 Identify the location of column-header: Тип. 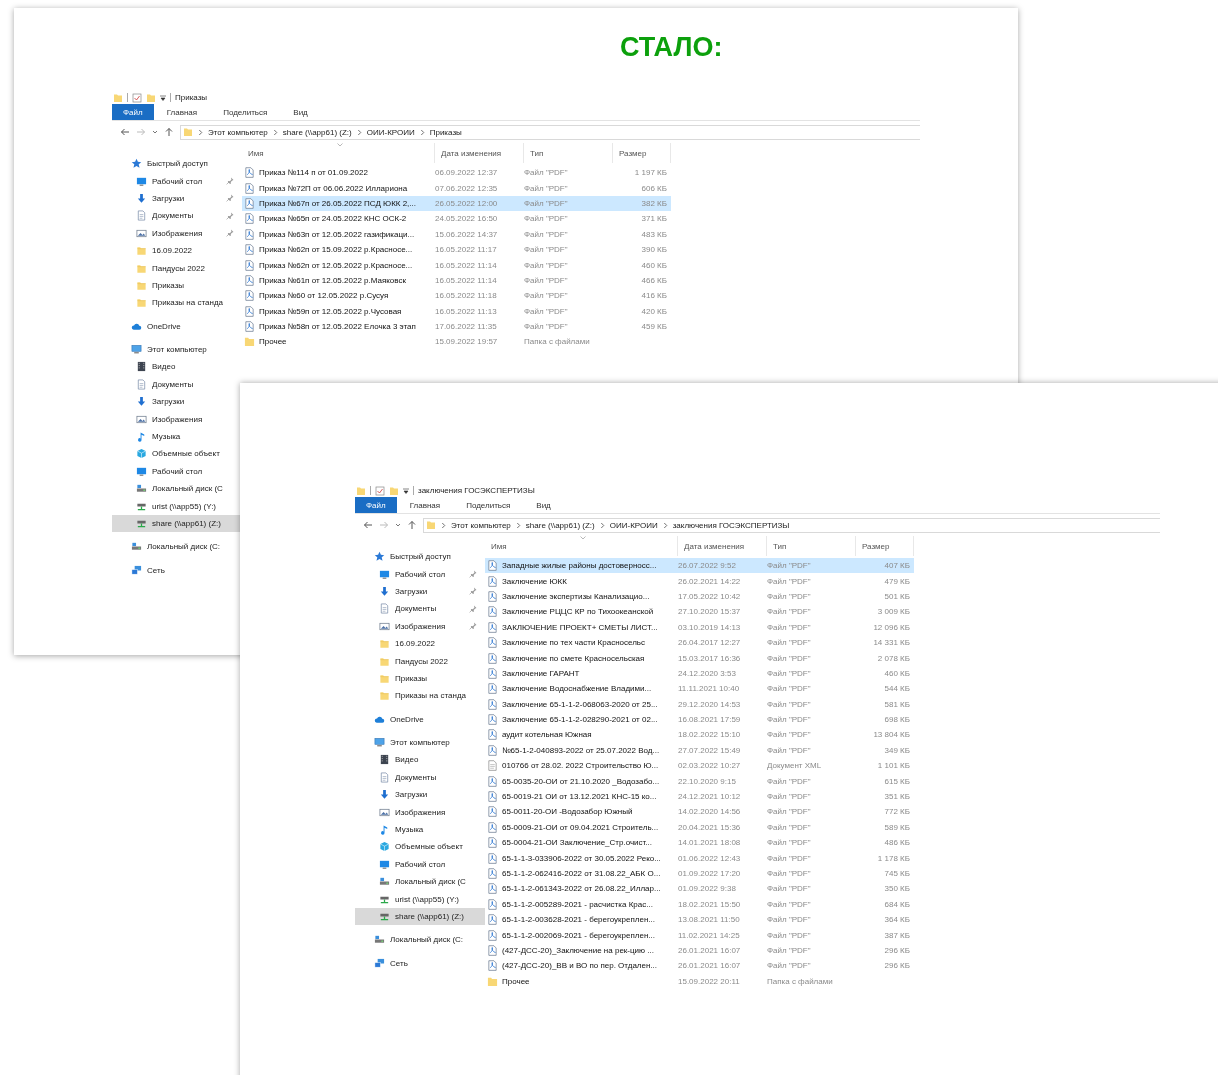
(811, 546).